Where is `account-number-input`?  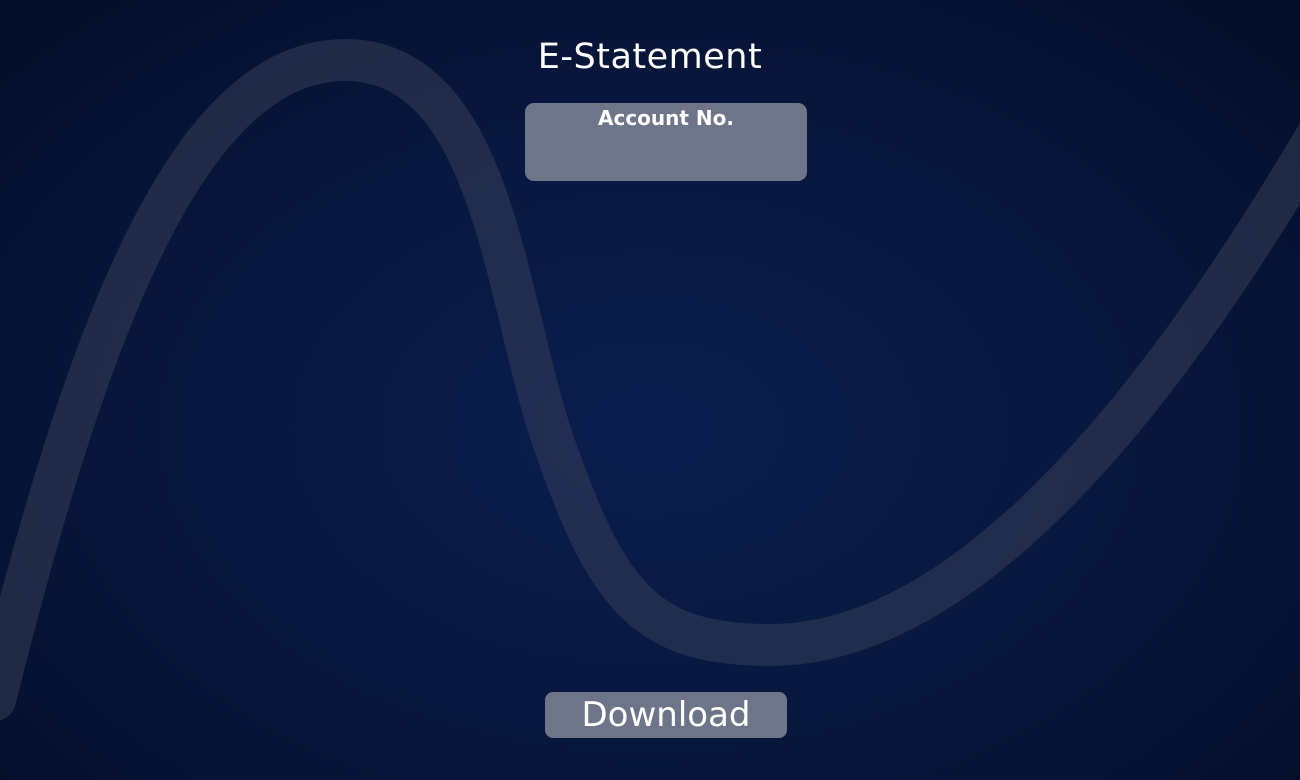
account-number-input is located at coordinates (666, 153).